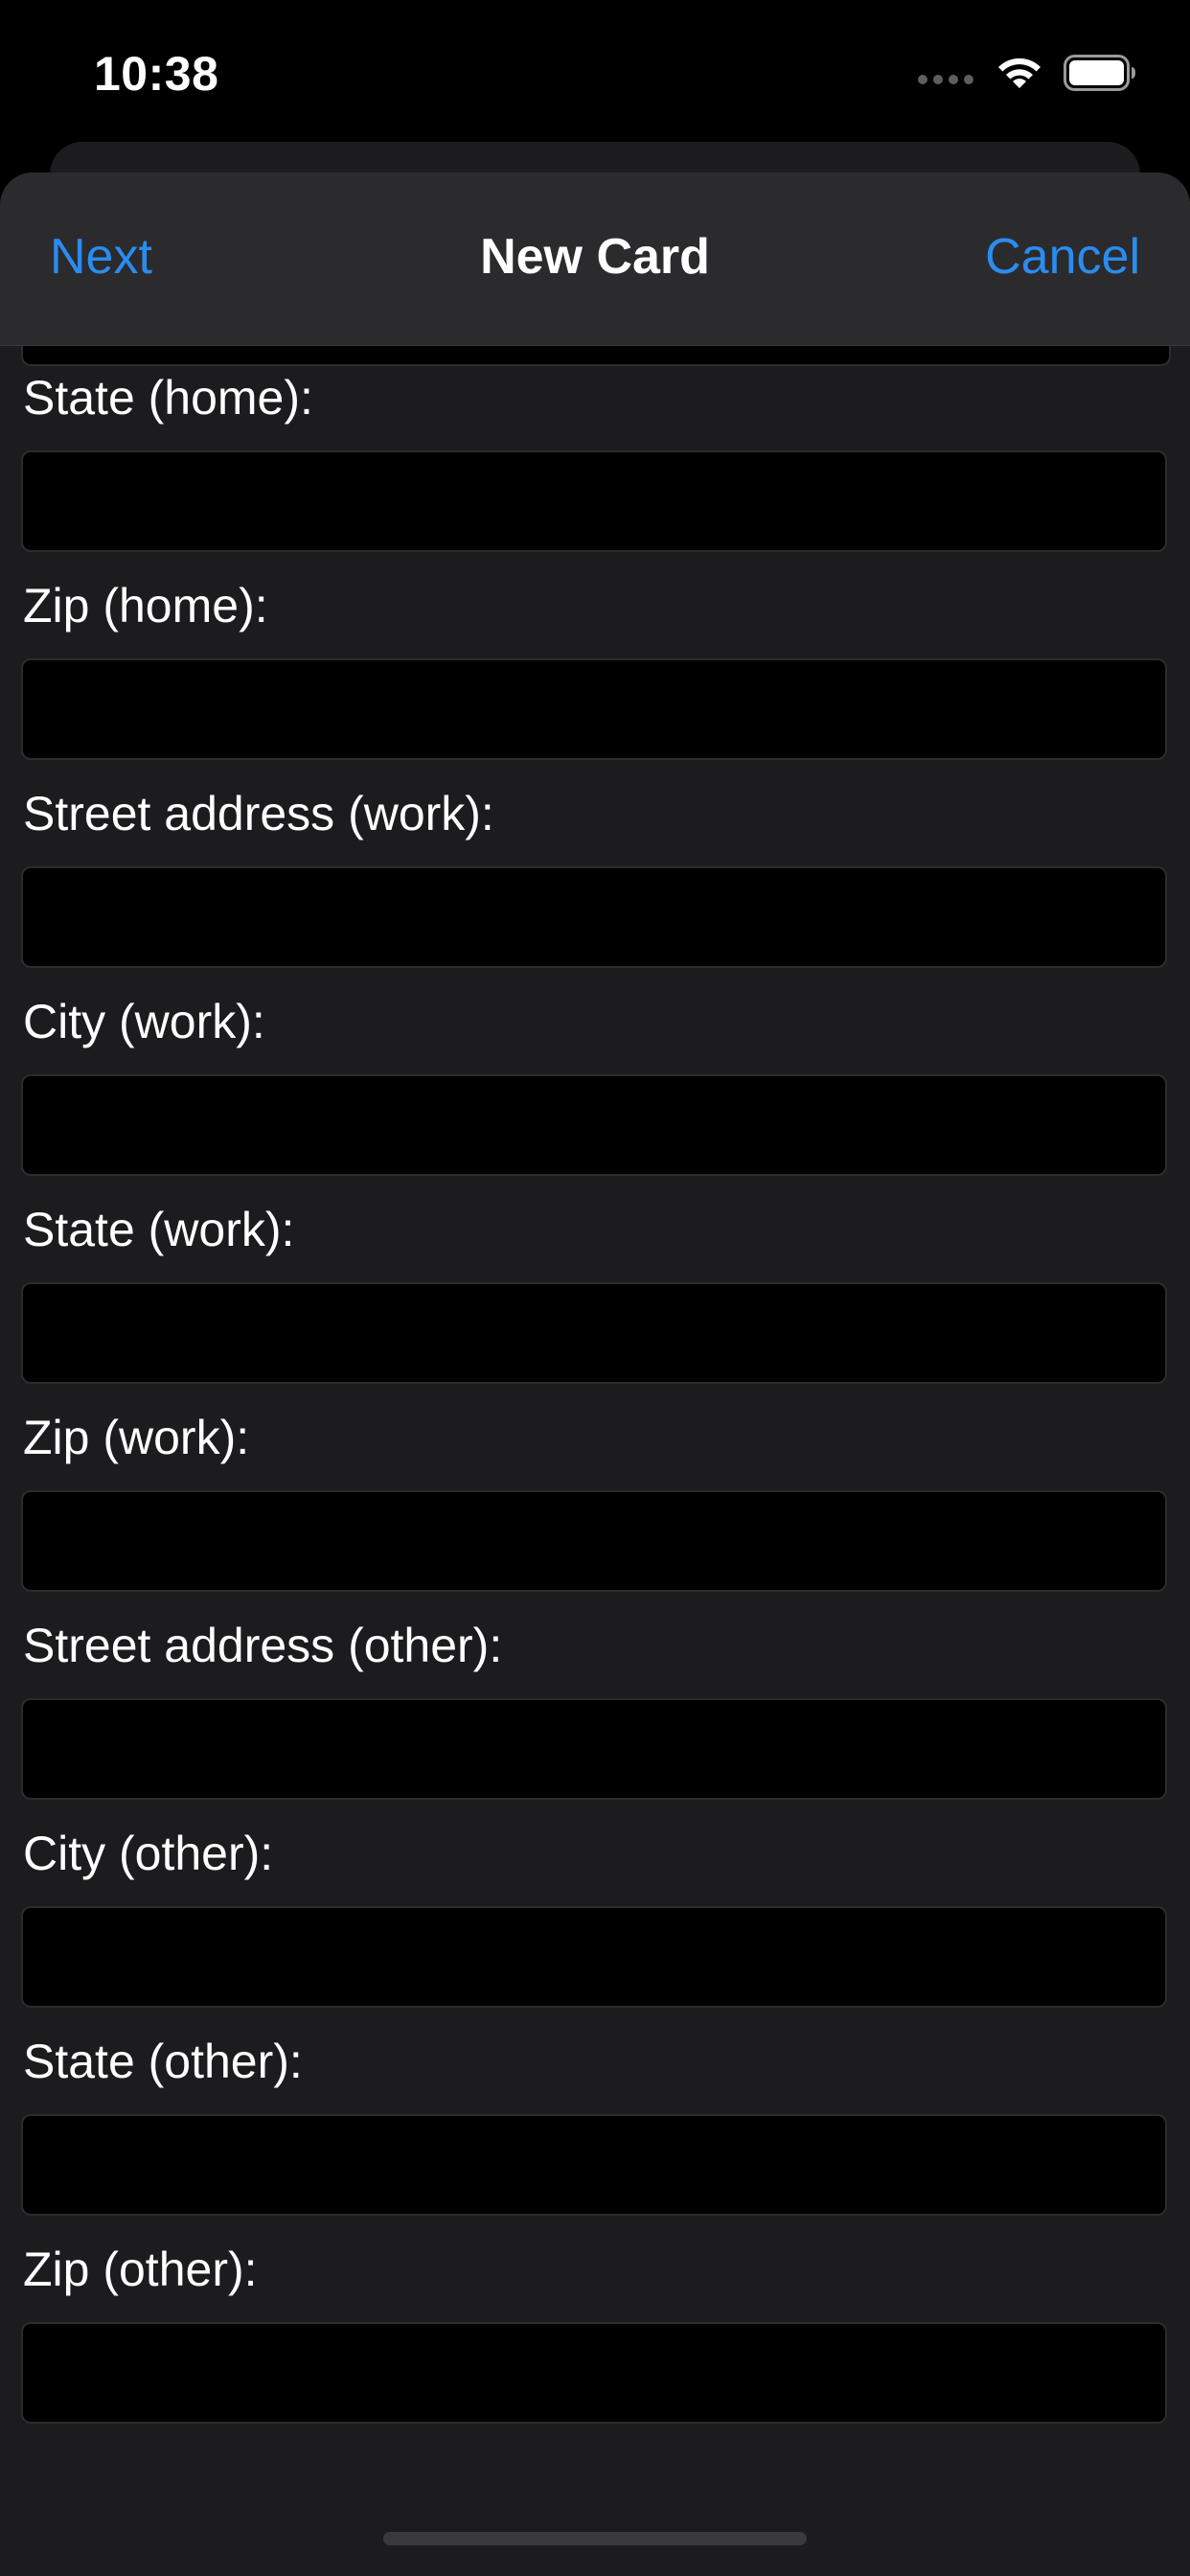  I want to click on wifi-icon, so click(1019, 73).